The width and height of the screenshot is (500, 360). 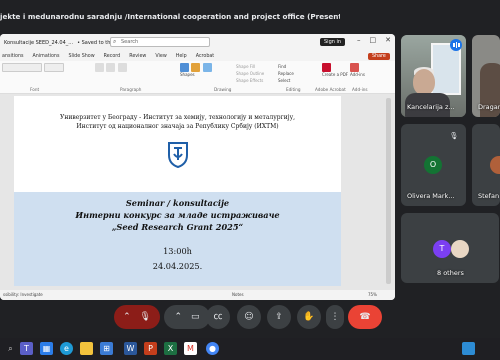 What do you see at coordinates (170, 348) in the screenshot?
I see `excel-icon: X` at bounding box center [170, 348].